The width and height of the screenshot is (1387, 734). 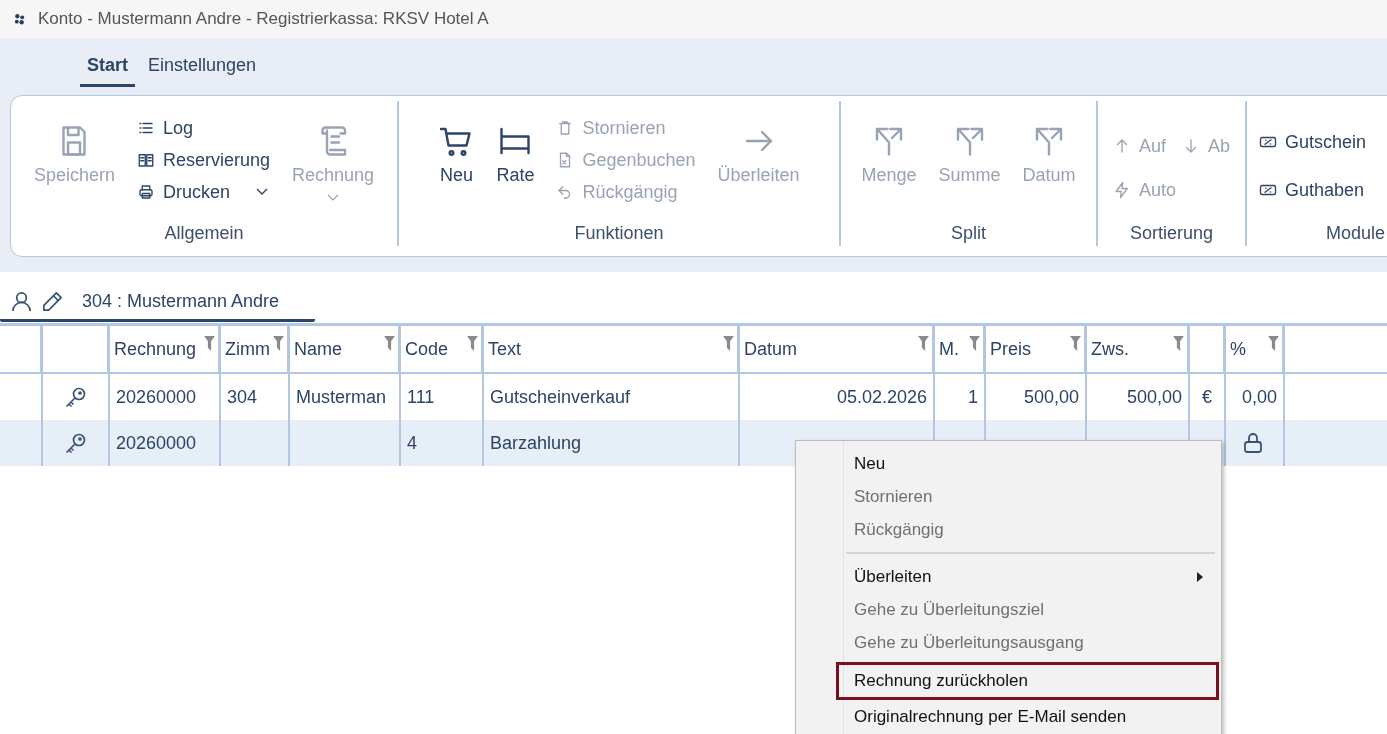 I want to click on window-title: Konto - Mustermann Andre - Registrierkassa: RKSV Hotel A, so click(x=263, y=19).